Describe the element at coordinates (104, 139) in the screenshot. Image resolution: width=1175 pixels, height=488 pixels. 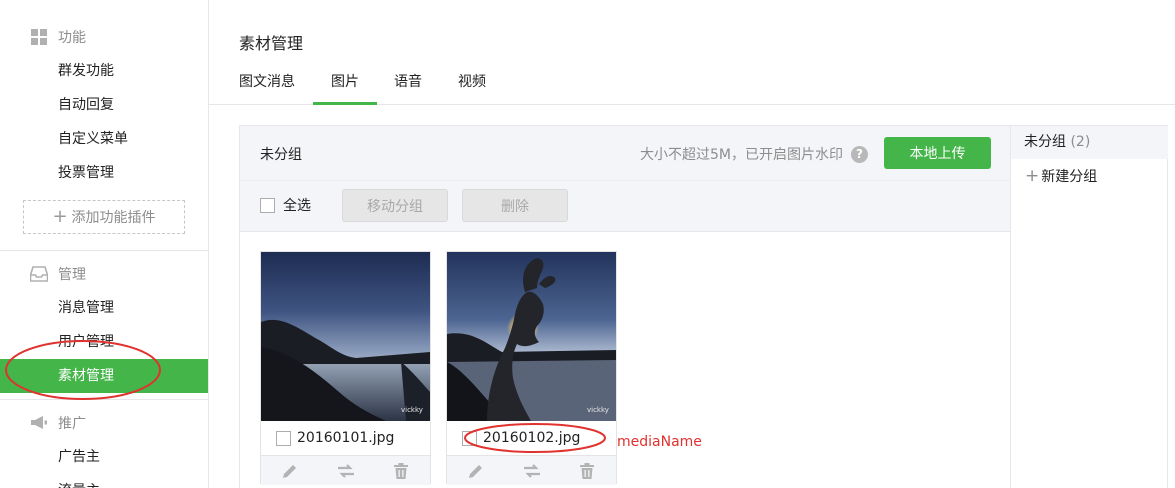
I see `sidebar-item-custom-menu: 自定义菜单` at that location.